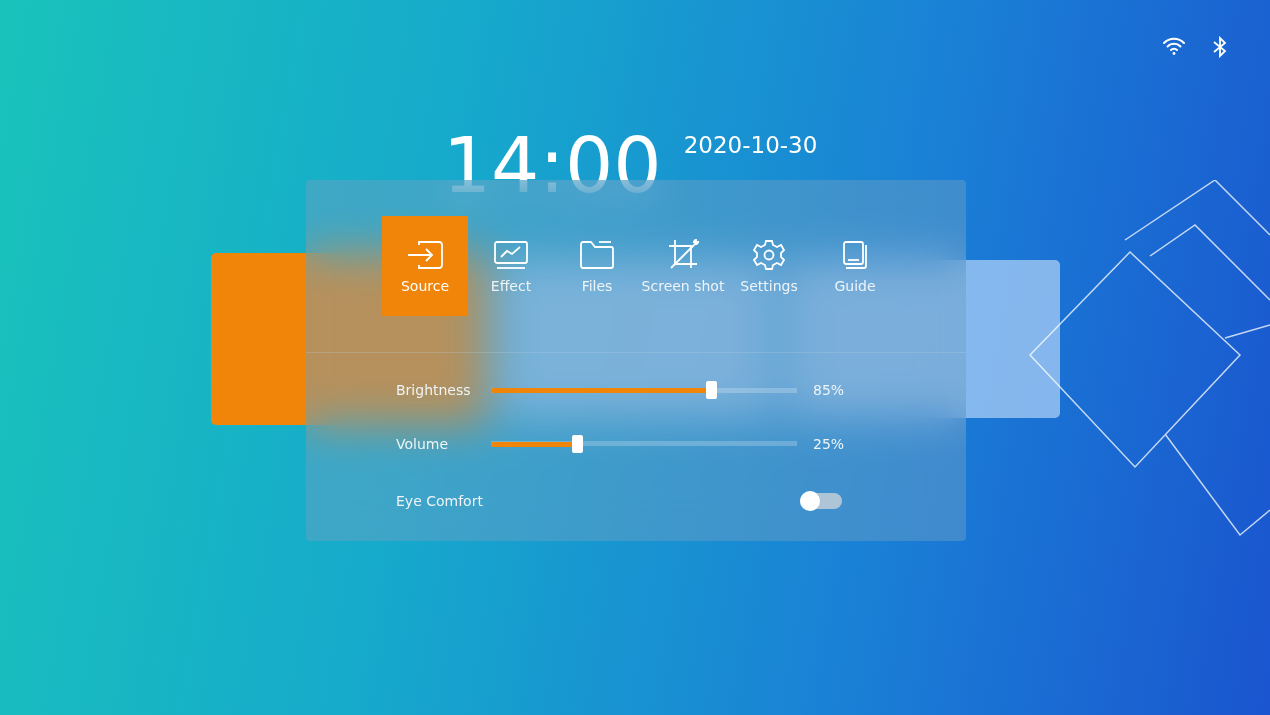 This screenshot has width=1270, height=715. Describe the element at coordinates (1220, 47) in the screenshot. I see `bluetooth-icon` at that location.